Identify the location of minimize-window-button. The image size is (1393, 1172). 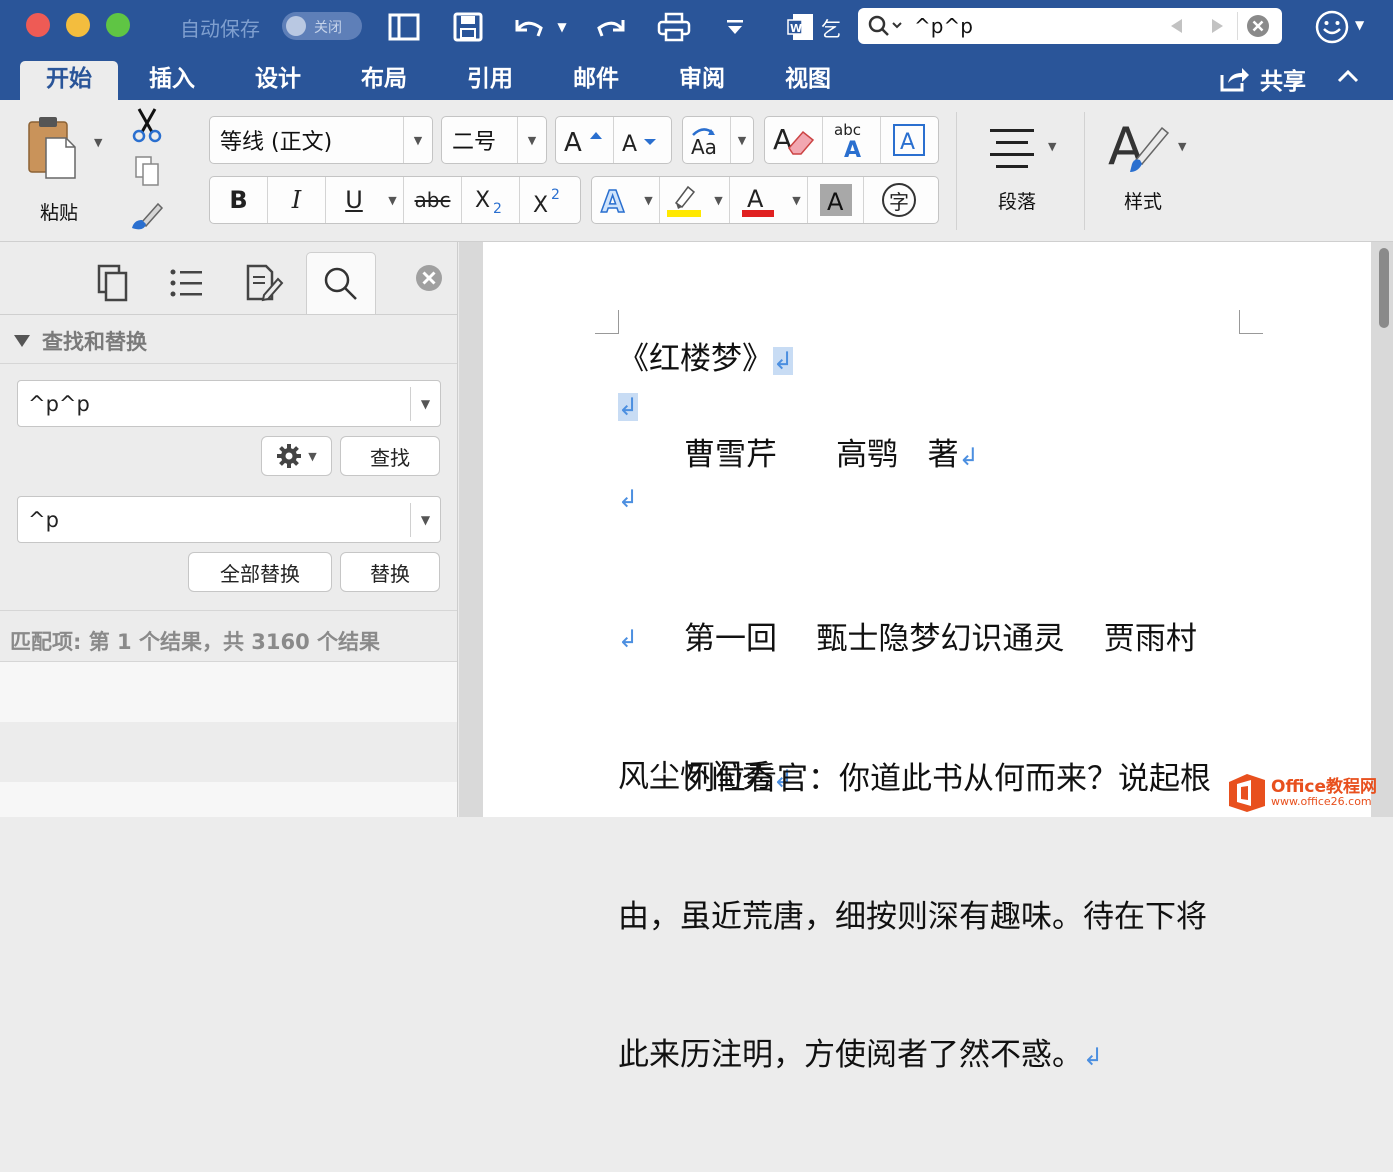
(78, 25).